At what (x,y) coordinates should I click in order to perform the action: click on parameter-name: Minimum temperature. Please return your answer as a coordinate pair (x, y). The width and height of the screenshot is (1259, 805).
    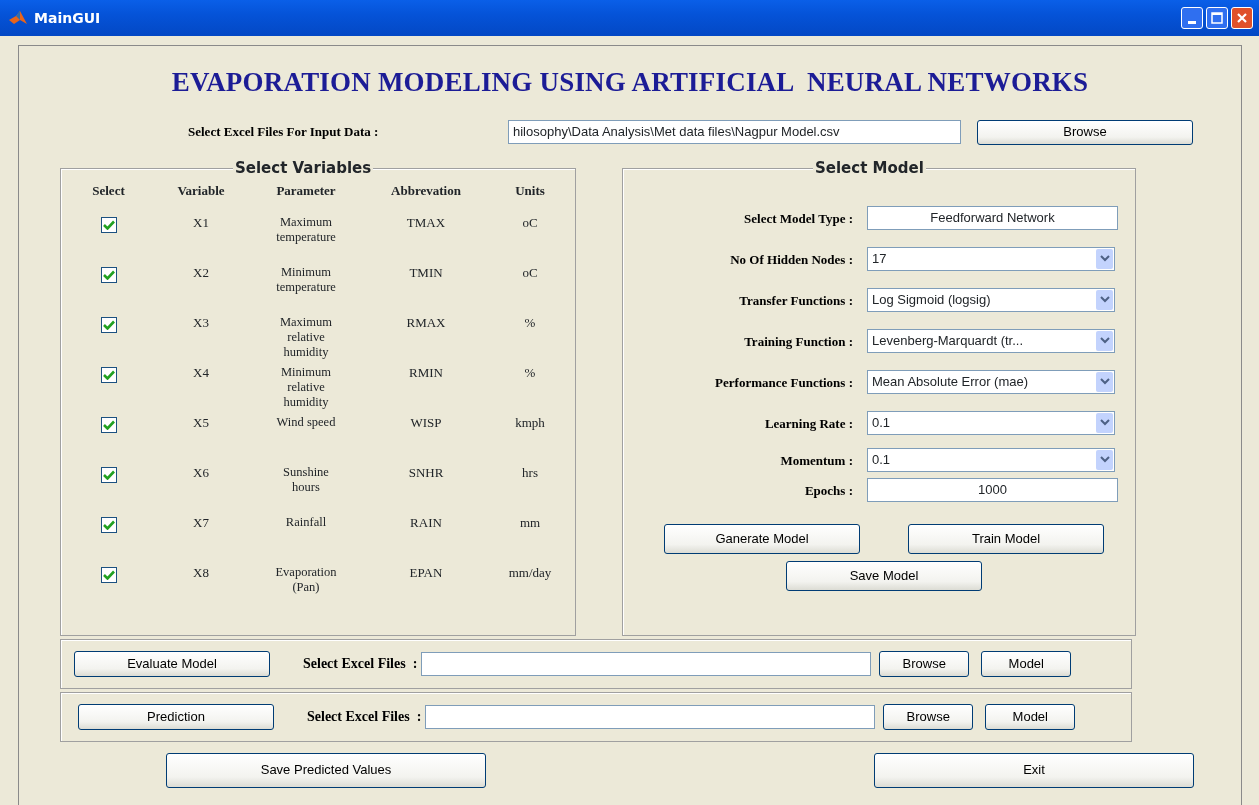
    Looking at the image, I should click on (306, 279).